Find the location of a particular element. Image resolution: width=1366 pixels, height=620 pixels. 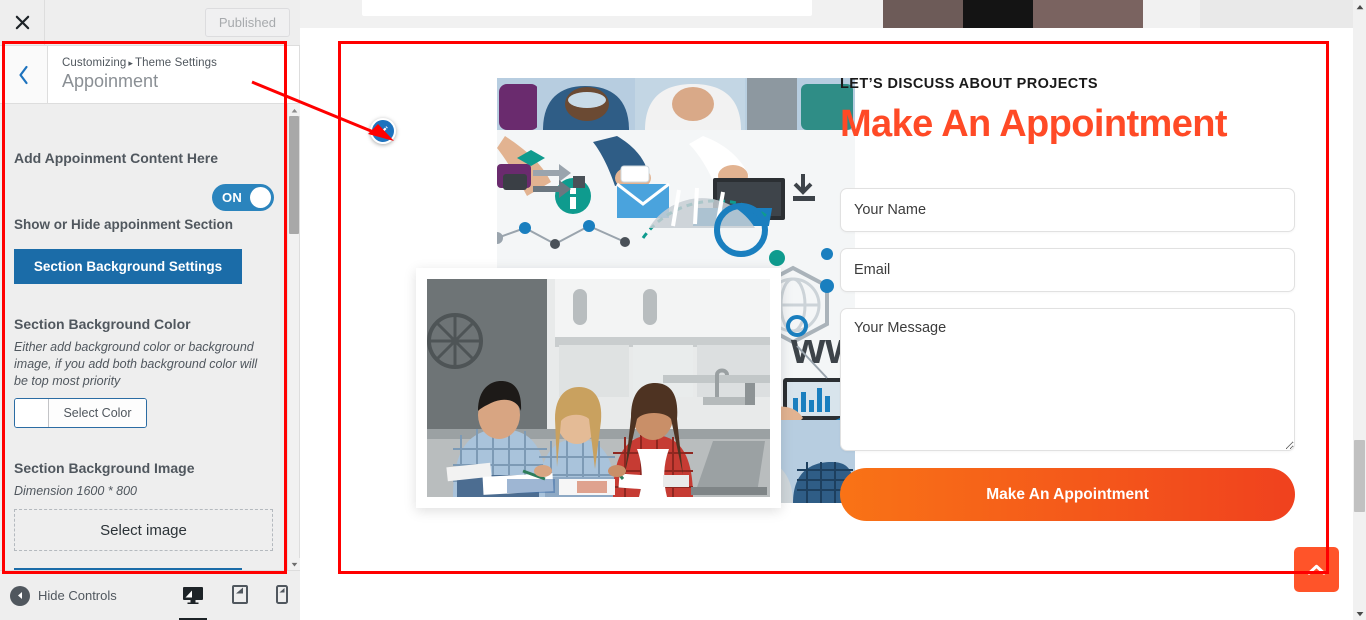

panel-titles: Customizing ▸ Theme Settings Appoinment is located at coordinates (132, 74).